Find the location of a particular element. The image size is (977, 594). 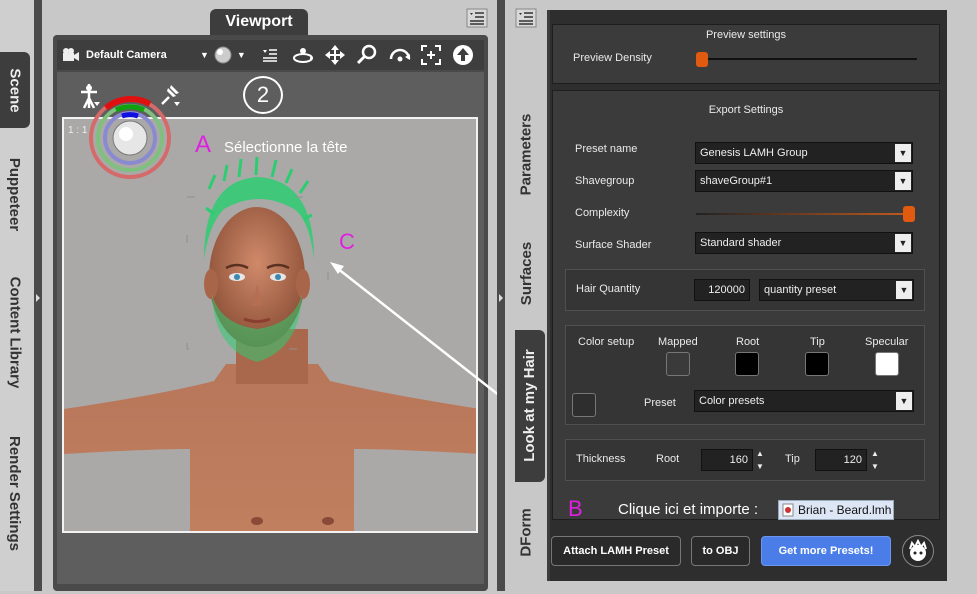

hair-quantity-section: Hair Quantity 120000 quantity preset ▼ is located at coordinates (745, 290).